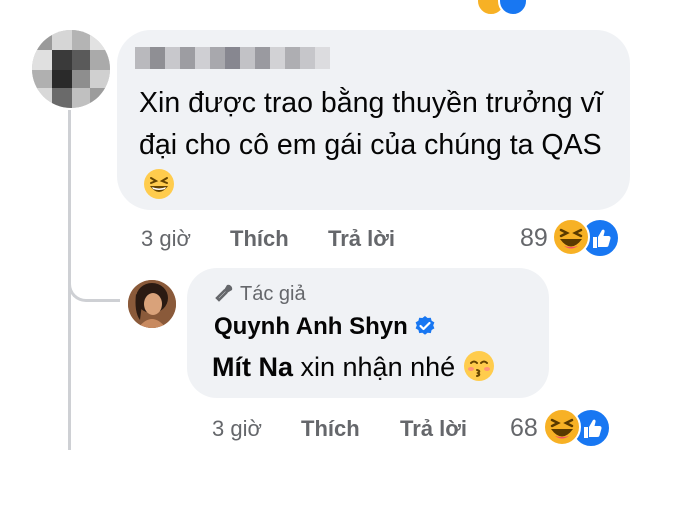 The image size is (700, 511). What do you see at coordinates (513, 8) in the screenshot?
I see `like-icon` at bounding box center [513, 8].